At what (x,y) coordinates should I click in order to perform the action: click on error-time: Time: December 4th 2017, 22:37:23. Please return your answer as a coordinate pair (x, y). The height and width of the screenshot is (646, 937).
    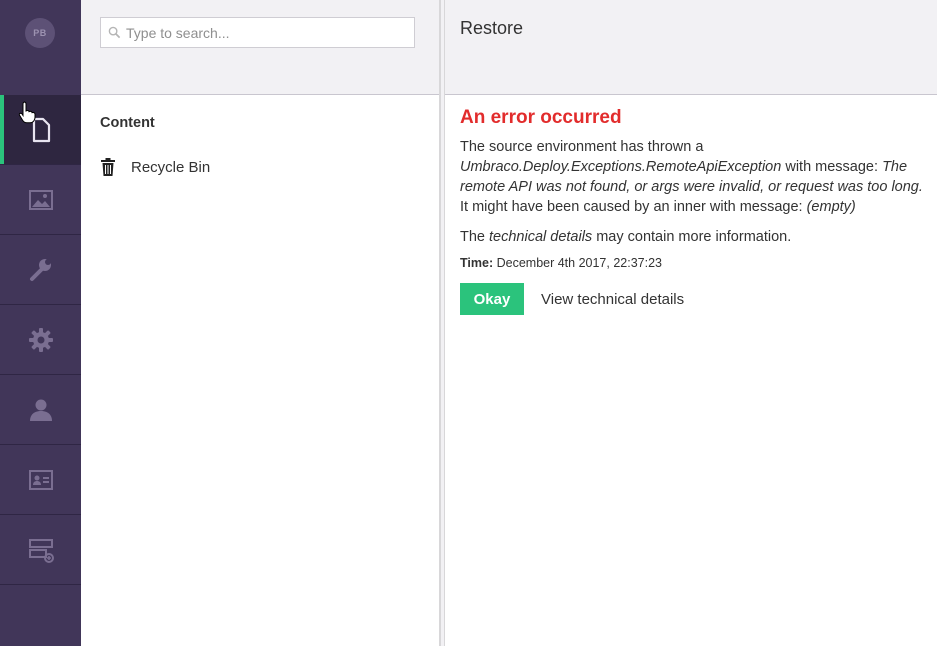
    Looking at the image, I should click on (561, 263).